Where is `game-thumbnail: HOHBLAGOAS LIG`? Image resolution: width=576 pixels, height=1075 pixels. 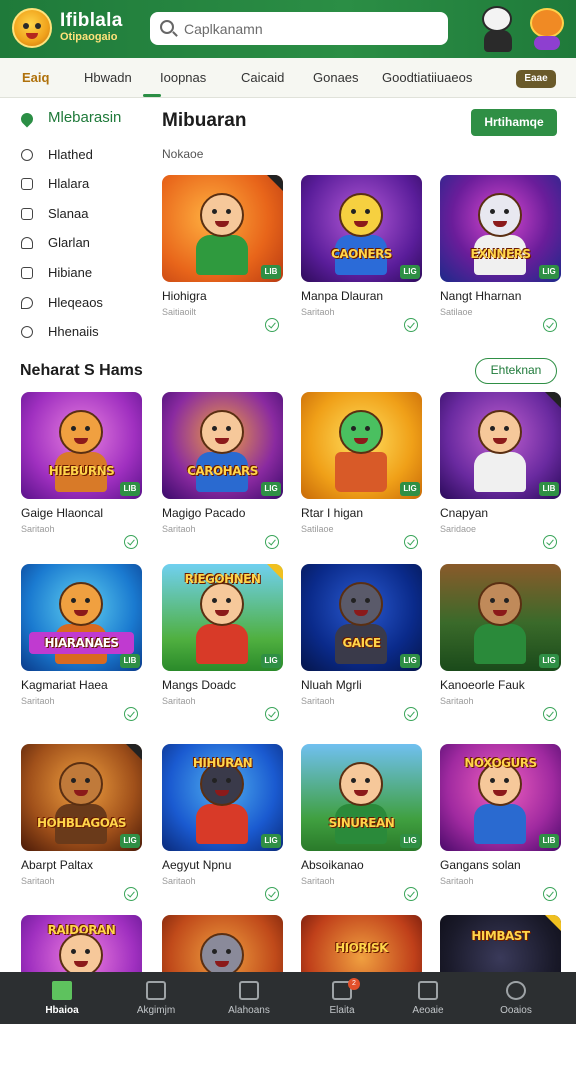 game-thumbnail: HOHBLAGOAS LIG is located at coordinates (81, 797).